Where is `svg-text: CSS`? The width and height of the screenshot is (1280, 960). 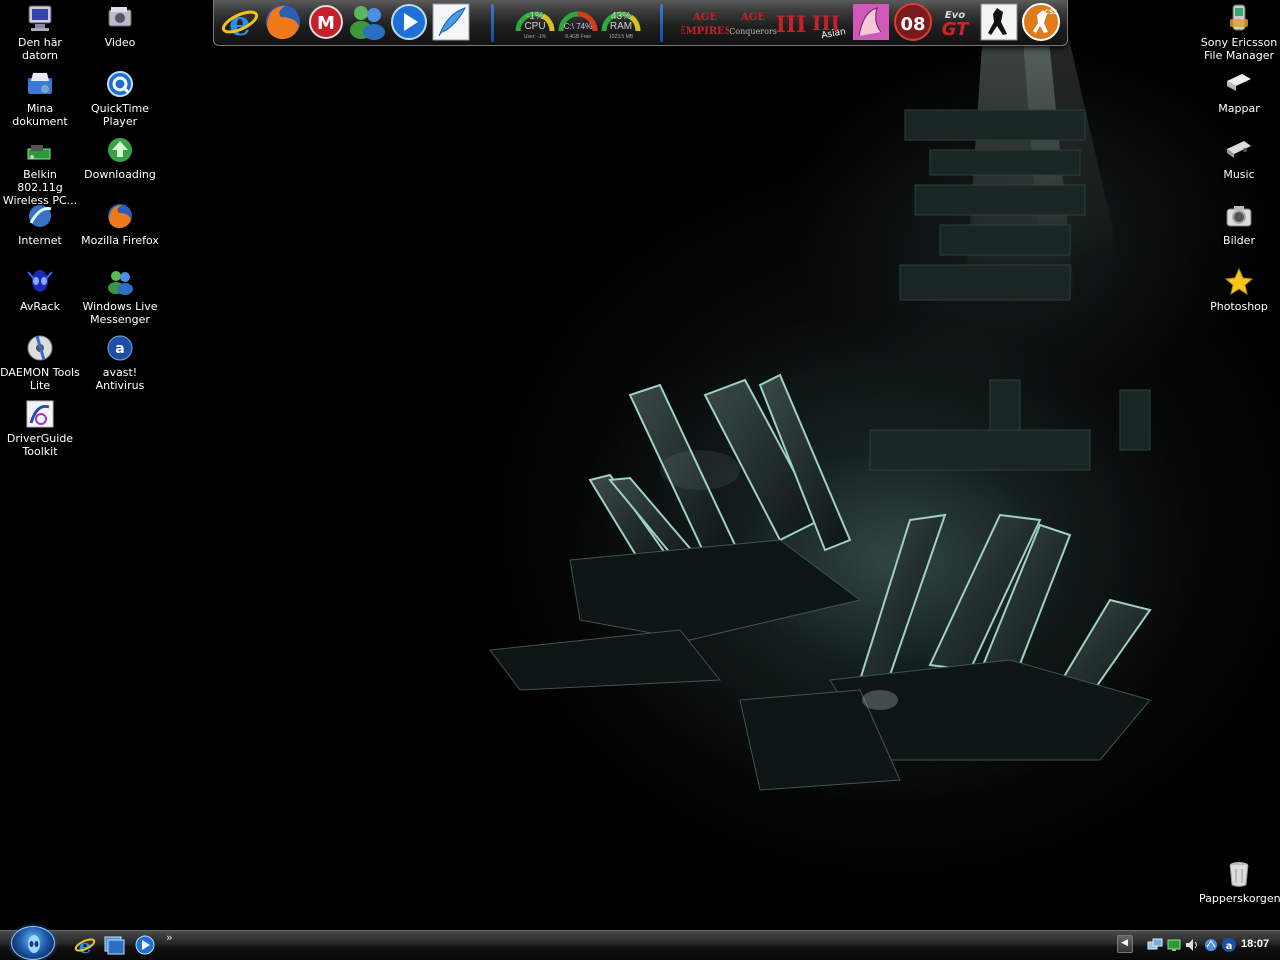
svg-text: CSS is located at coordinates (1051, 12).